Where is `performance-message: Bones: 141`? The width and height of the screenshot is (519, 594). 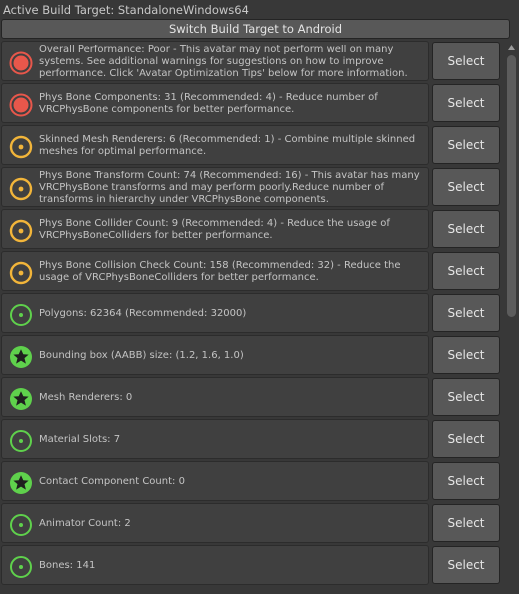
performance-message: Bones: 141 is located at coordinates (67, 565).